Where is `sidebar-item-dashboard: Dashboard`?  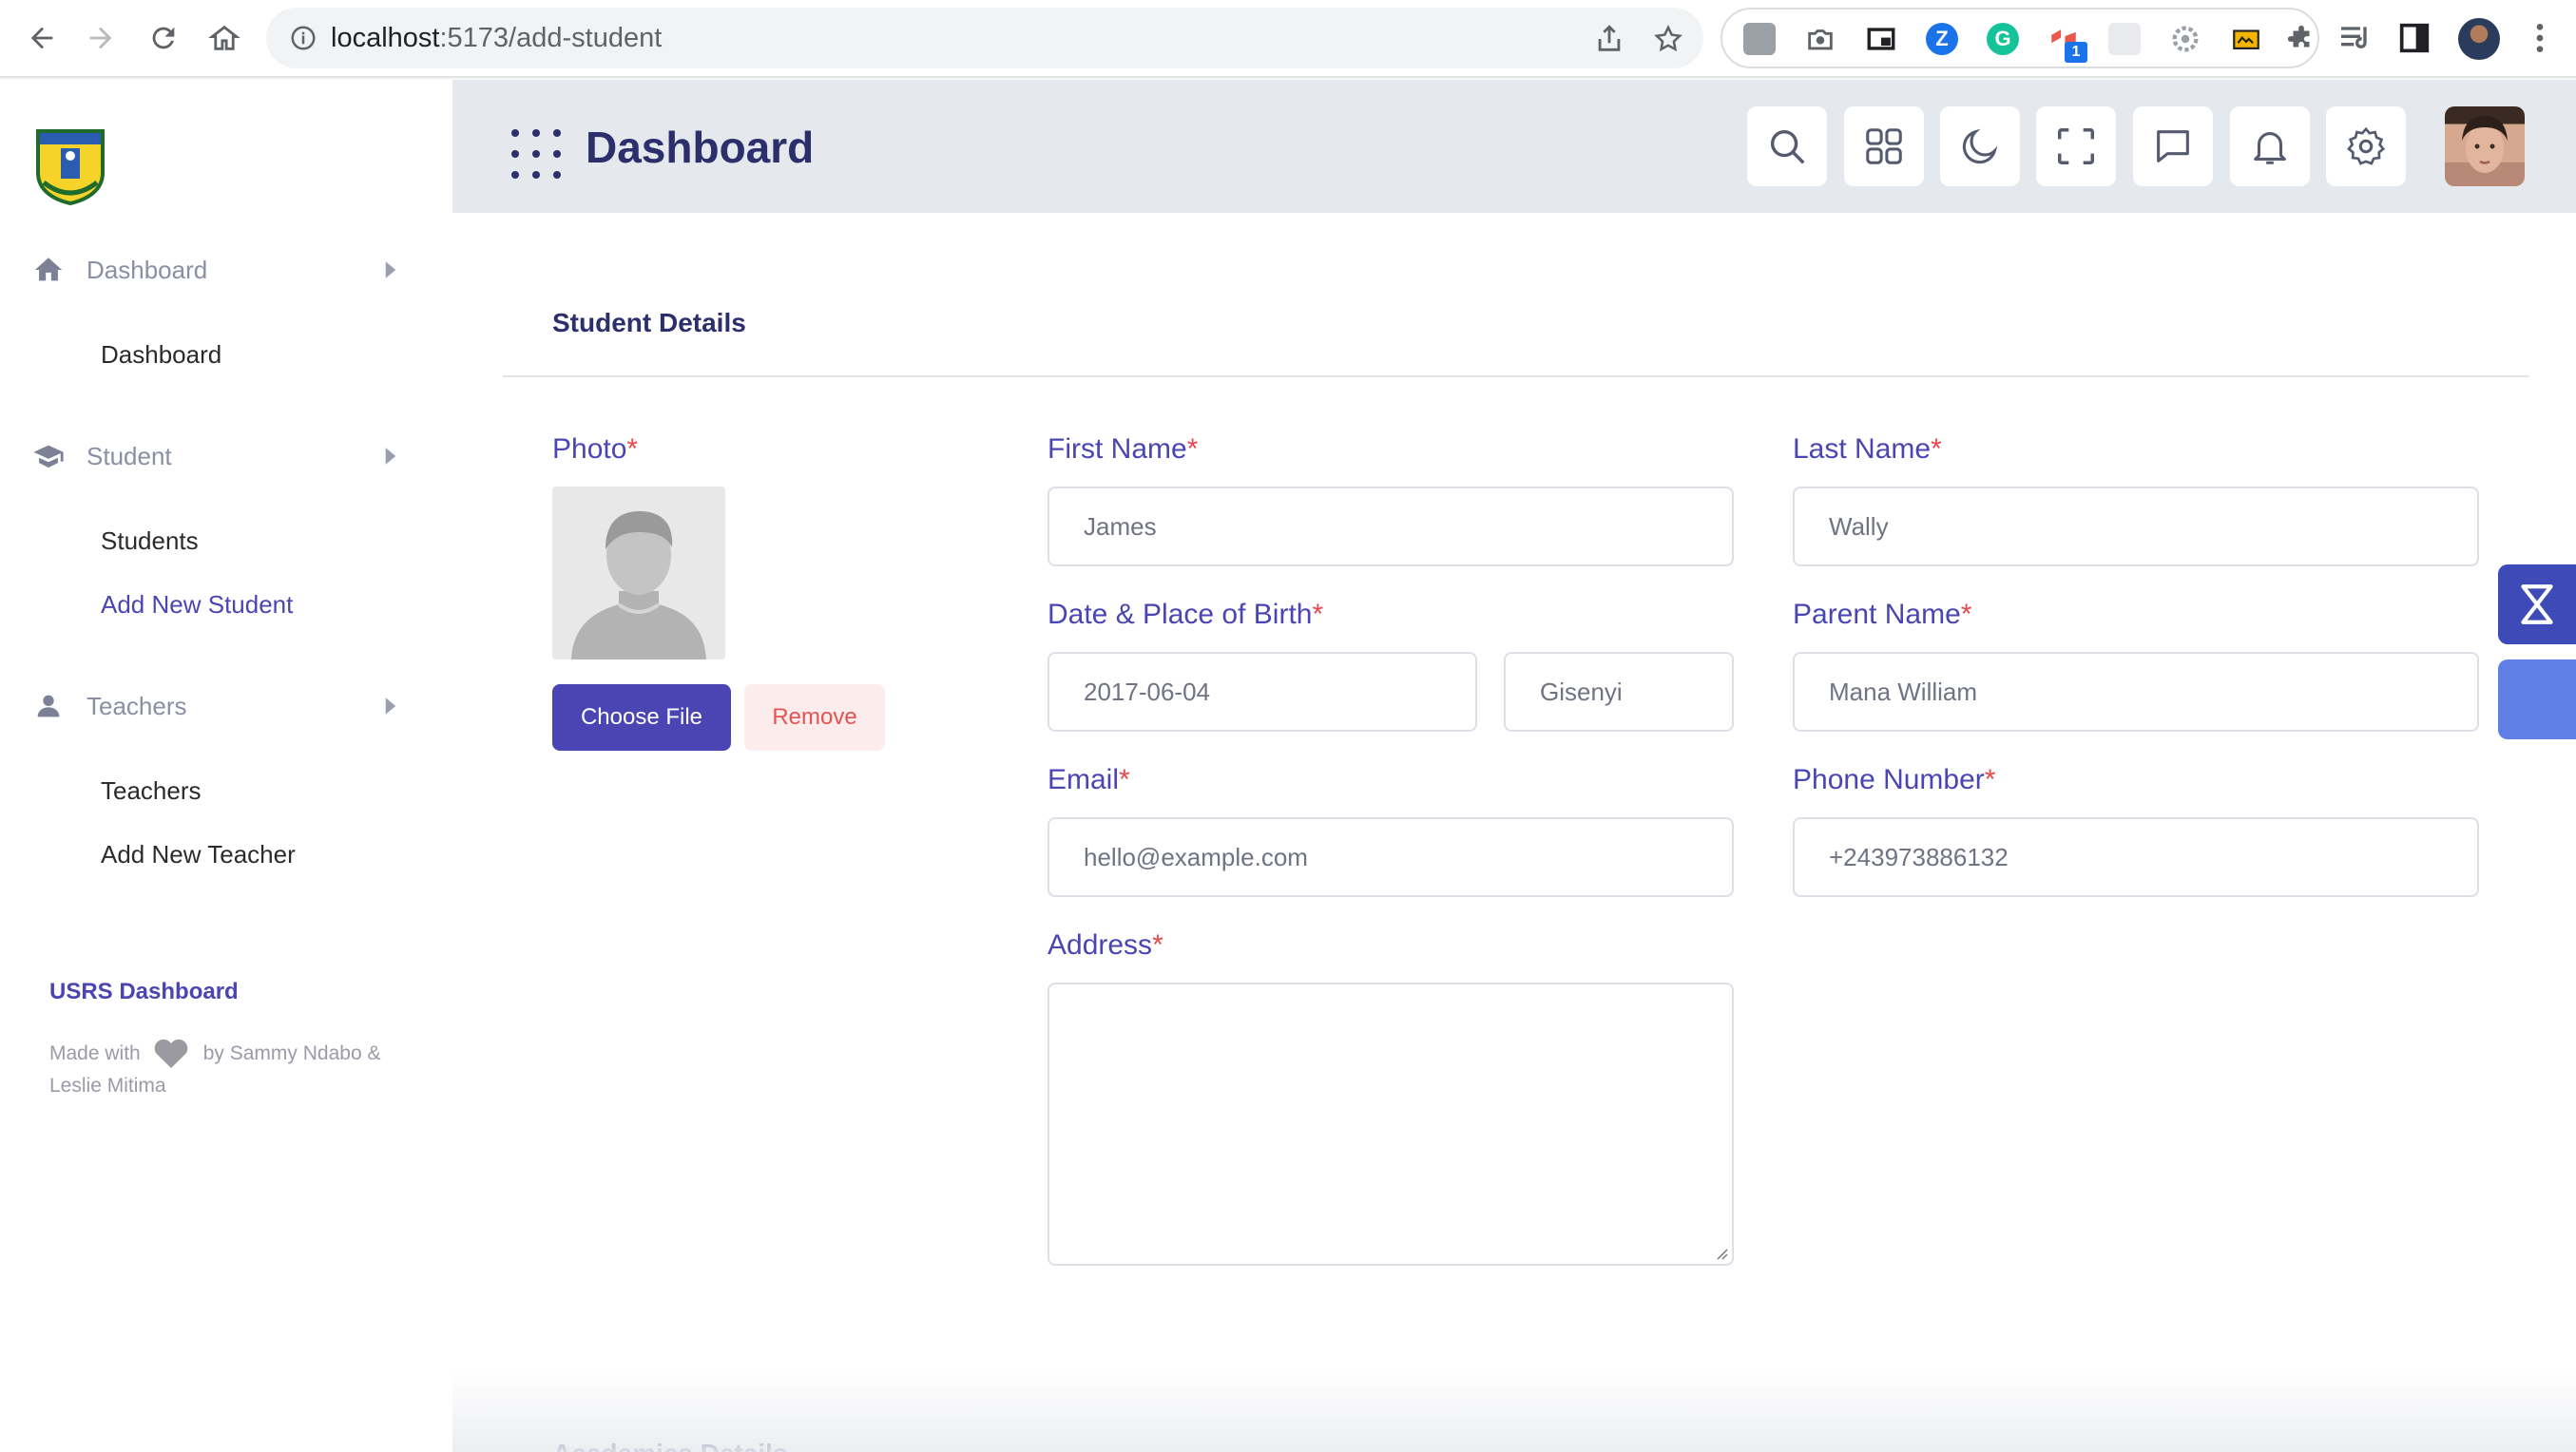
sidebar-item-dashboard: Dashboard is located at coordinates (161, 355).